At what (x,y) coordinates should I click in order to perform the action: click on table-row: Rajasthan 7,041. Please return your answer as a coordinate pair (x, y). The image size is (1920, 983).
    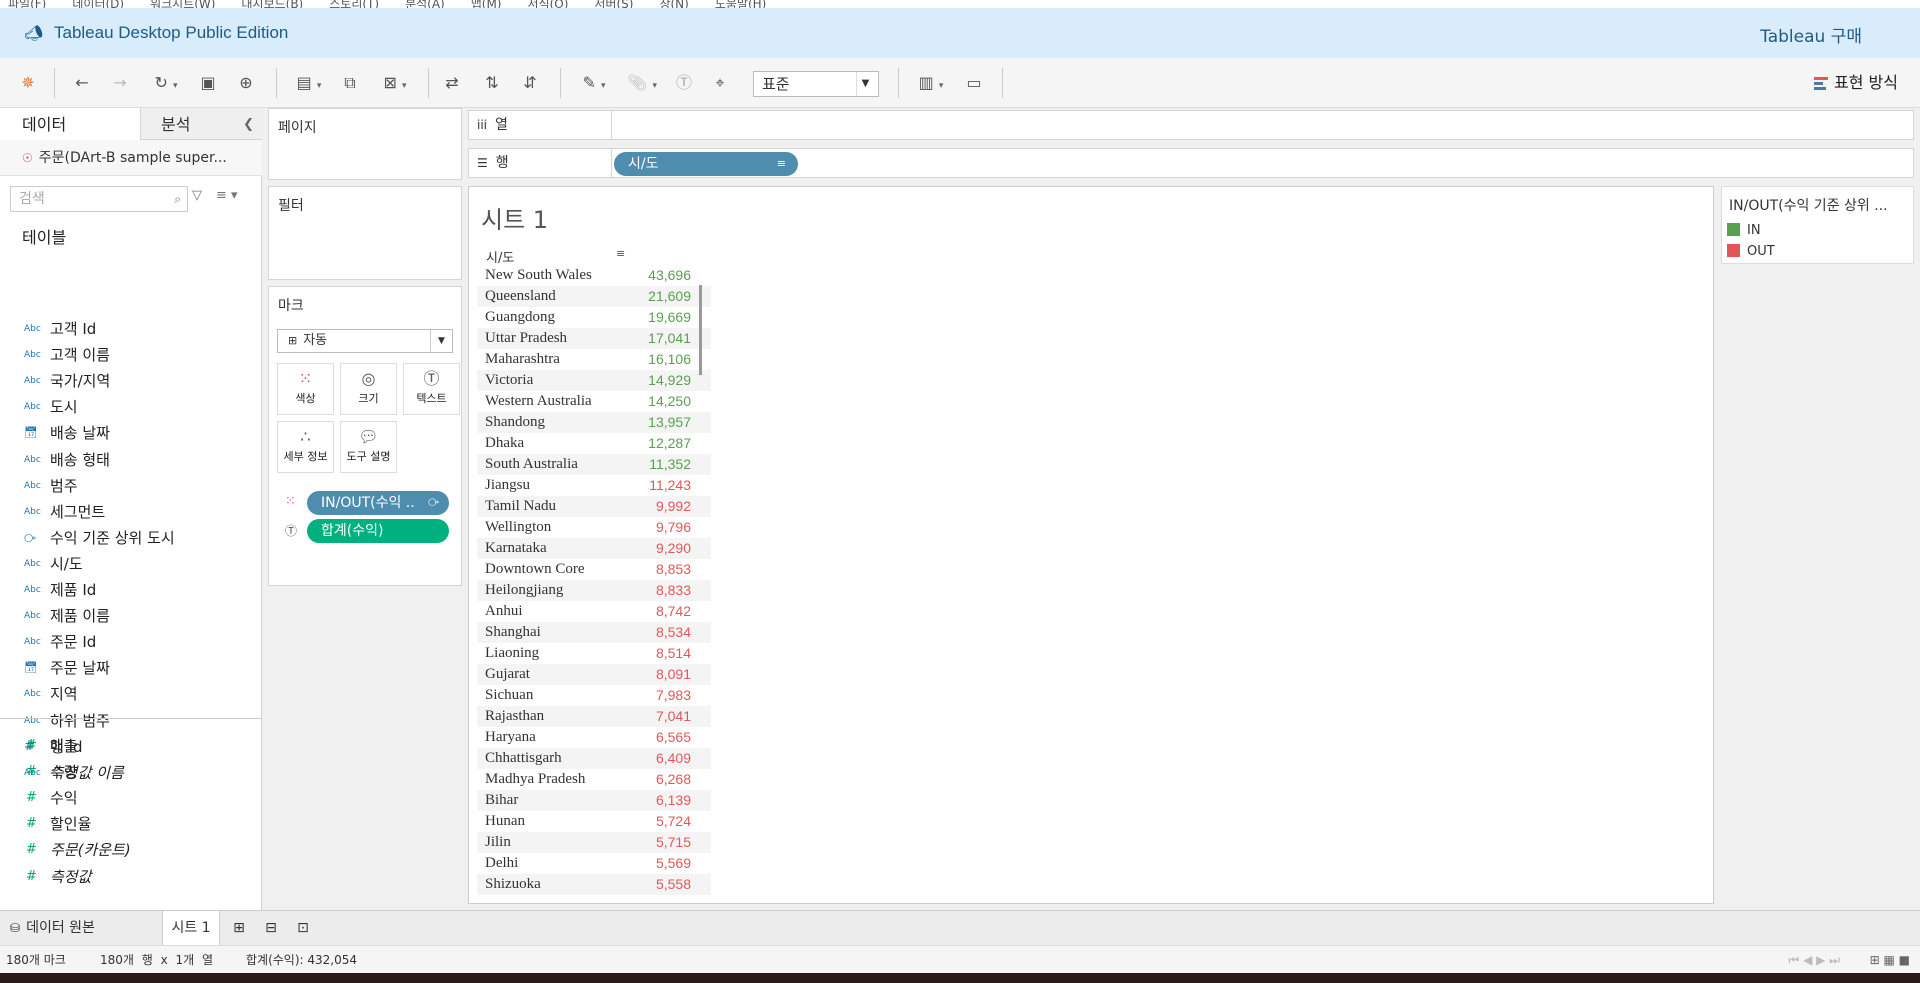
    Looking at the image, I should click on (594, 716).